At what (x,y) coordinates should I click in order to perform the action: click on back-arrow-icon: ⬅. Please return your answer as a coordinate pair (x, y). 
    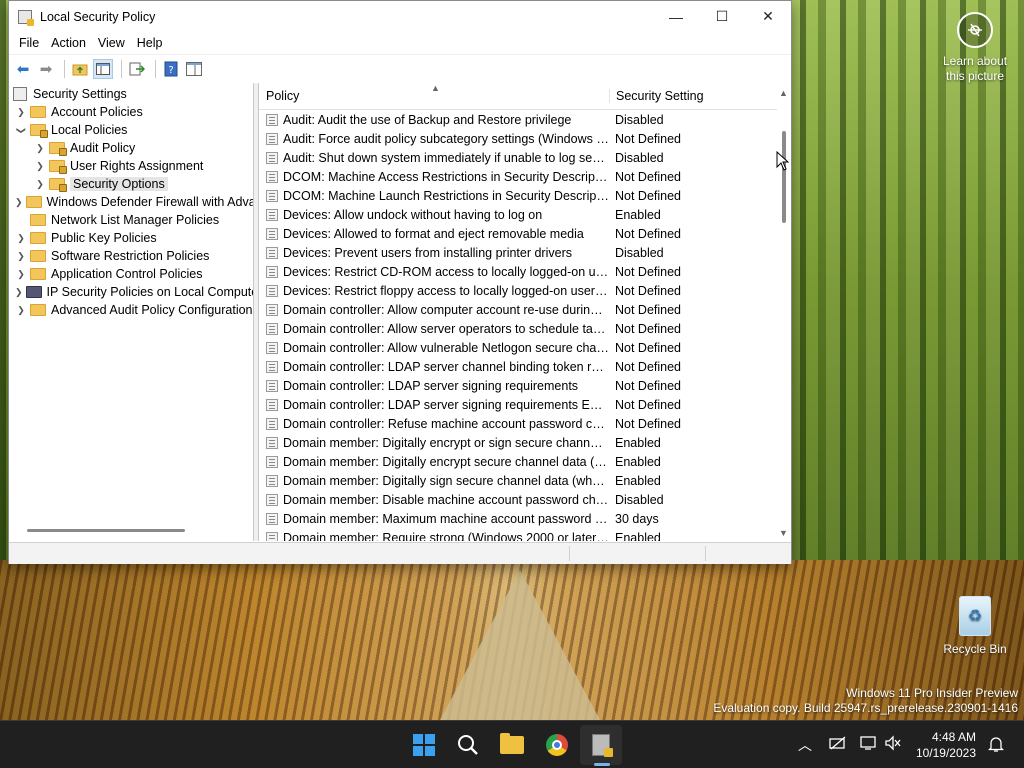
    Looking at the image, I should click on (23, 69).